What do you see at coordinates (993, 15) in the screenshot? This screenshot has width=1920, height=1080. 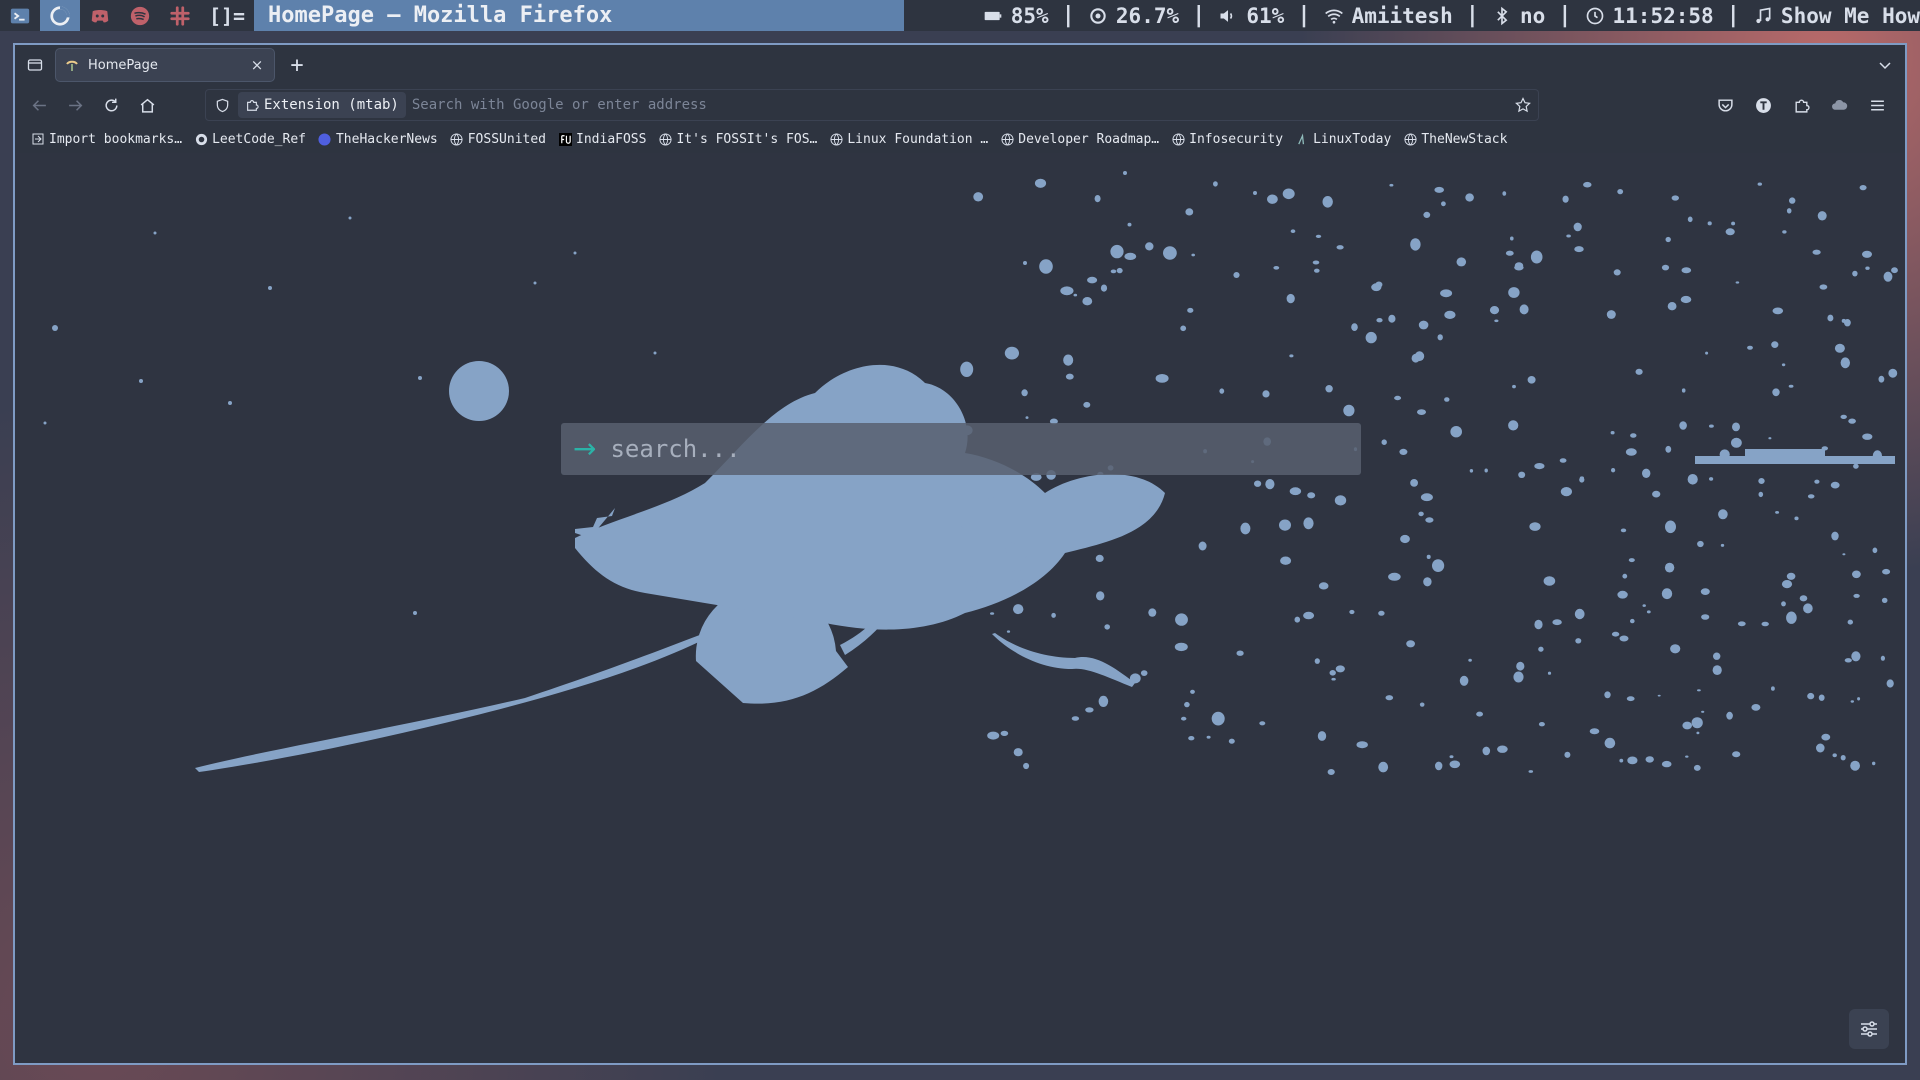 I see `battery-icon` at bounding box center [993, 15].